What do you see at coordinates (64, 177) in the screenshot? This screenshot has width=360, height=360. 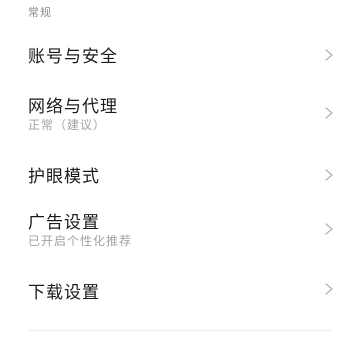 I see `item-title: 护眼模式` at bounding box center [64, 177].